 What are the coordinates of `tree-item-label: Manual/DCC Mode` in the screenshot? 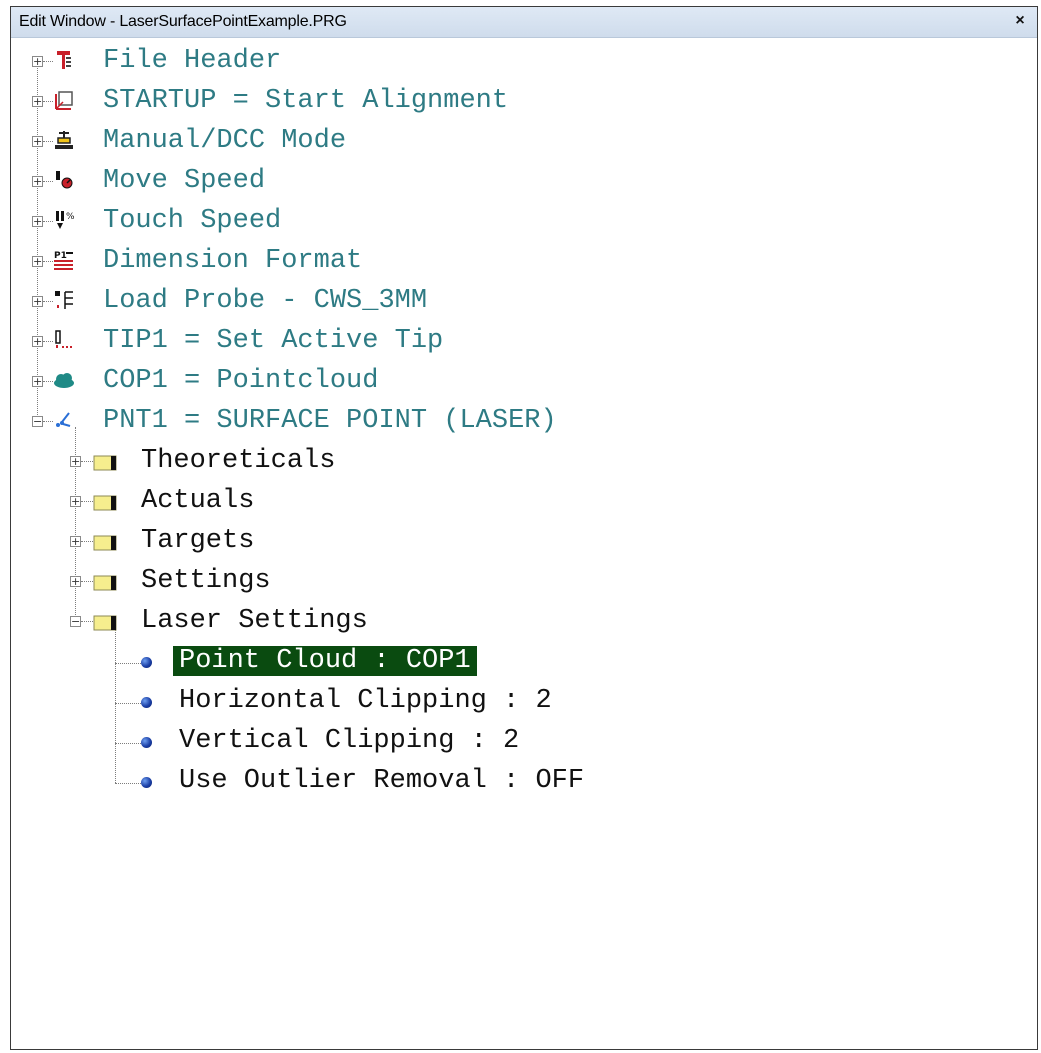 It's located at (225, 141).